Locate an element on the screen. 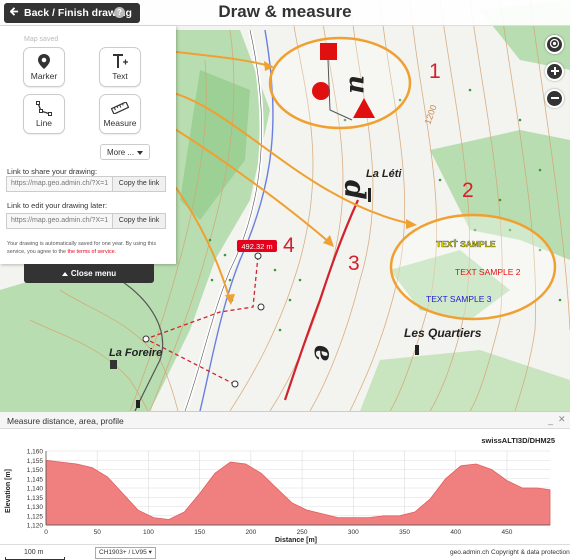  projection-value: CH1903+ / LV95 is located at coordinates (123, 552).